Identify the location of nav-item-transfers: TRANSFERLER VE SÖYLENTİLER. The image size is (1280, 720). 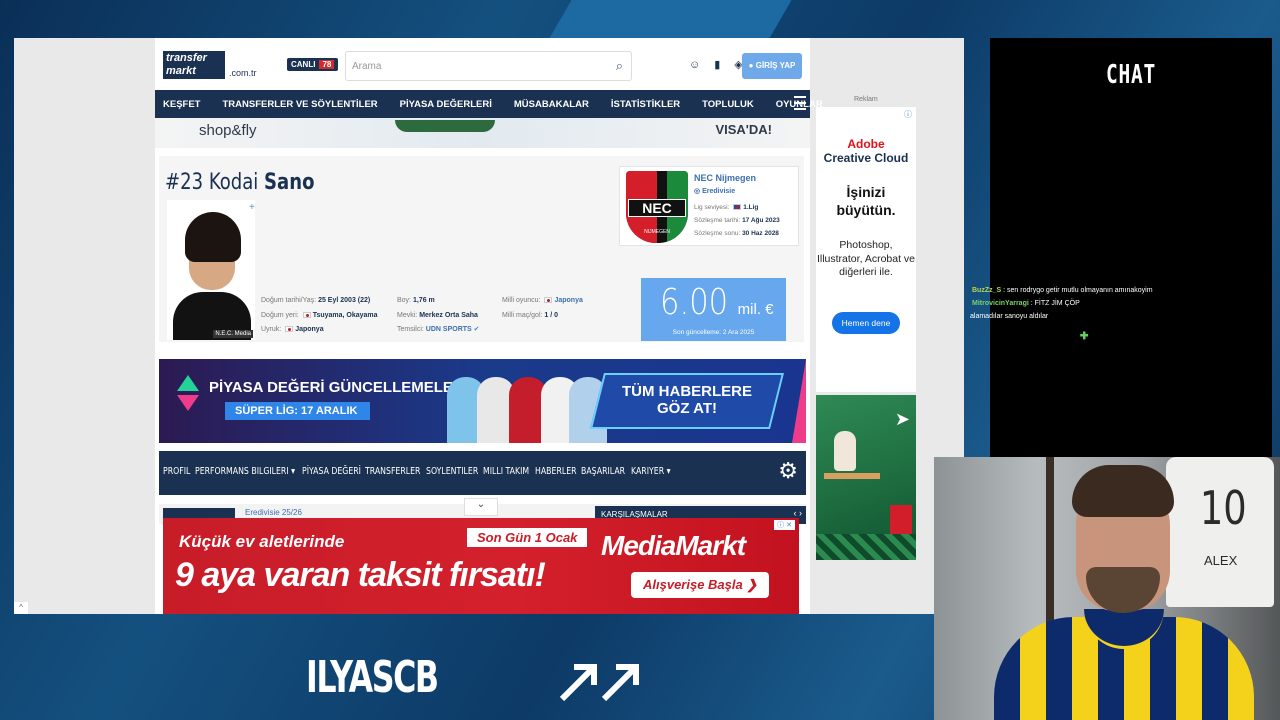
(299, 104).